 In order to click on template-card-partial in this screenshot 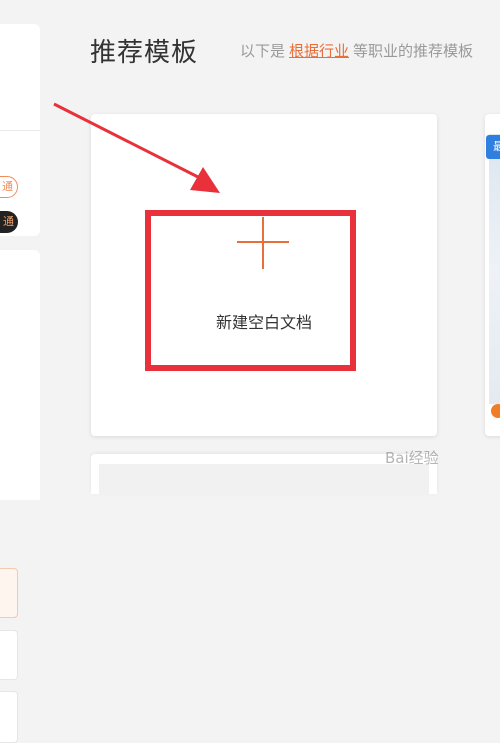, I will do `click(492, 275)`.